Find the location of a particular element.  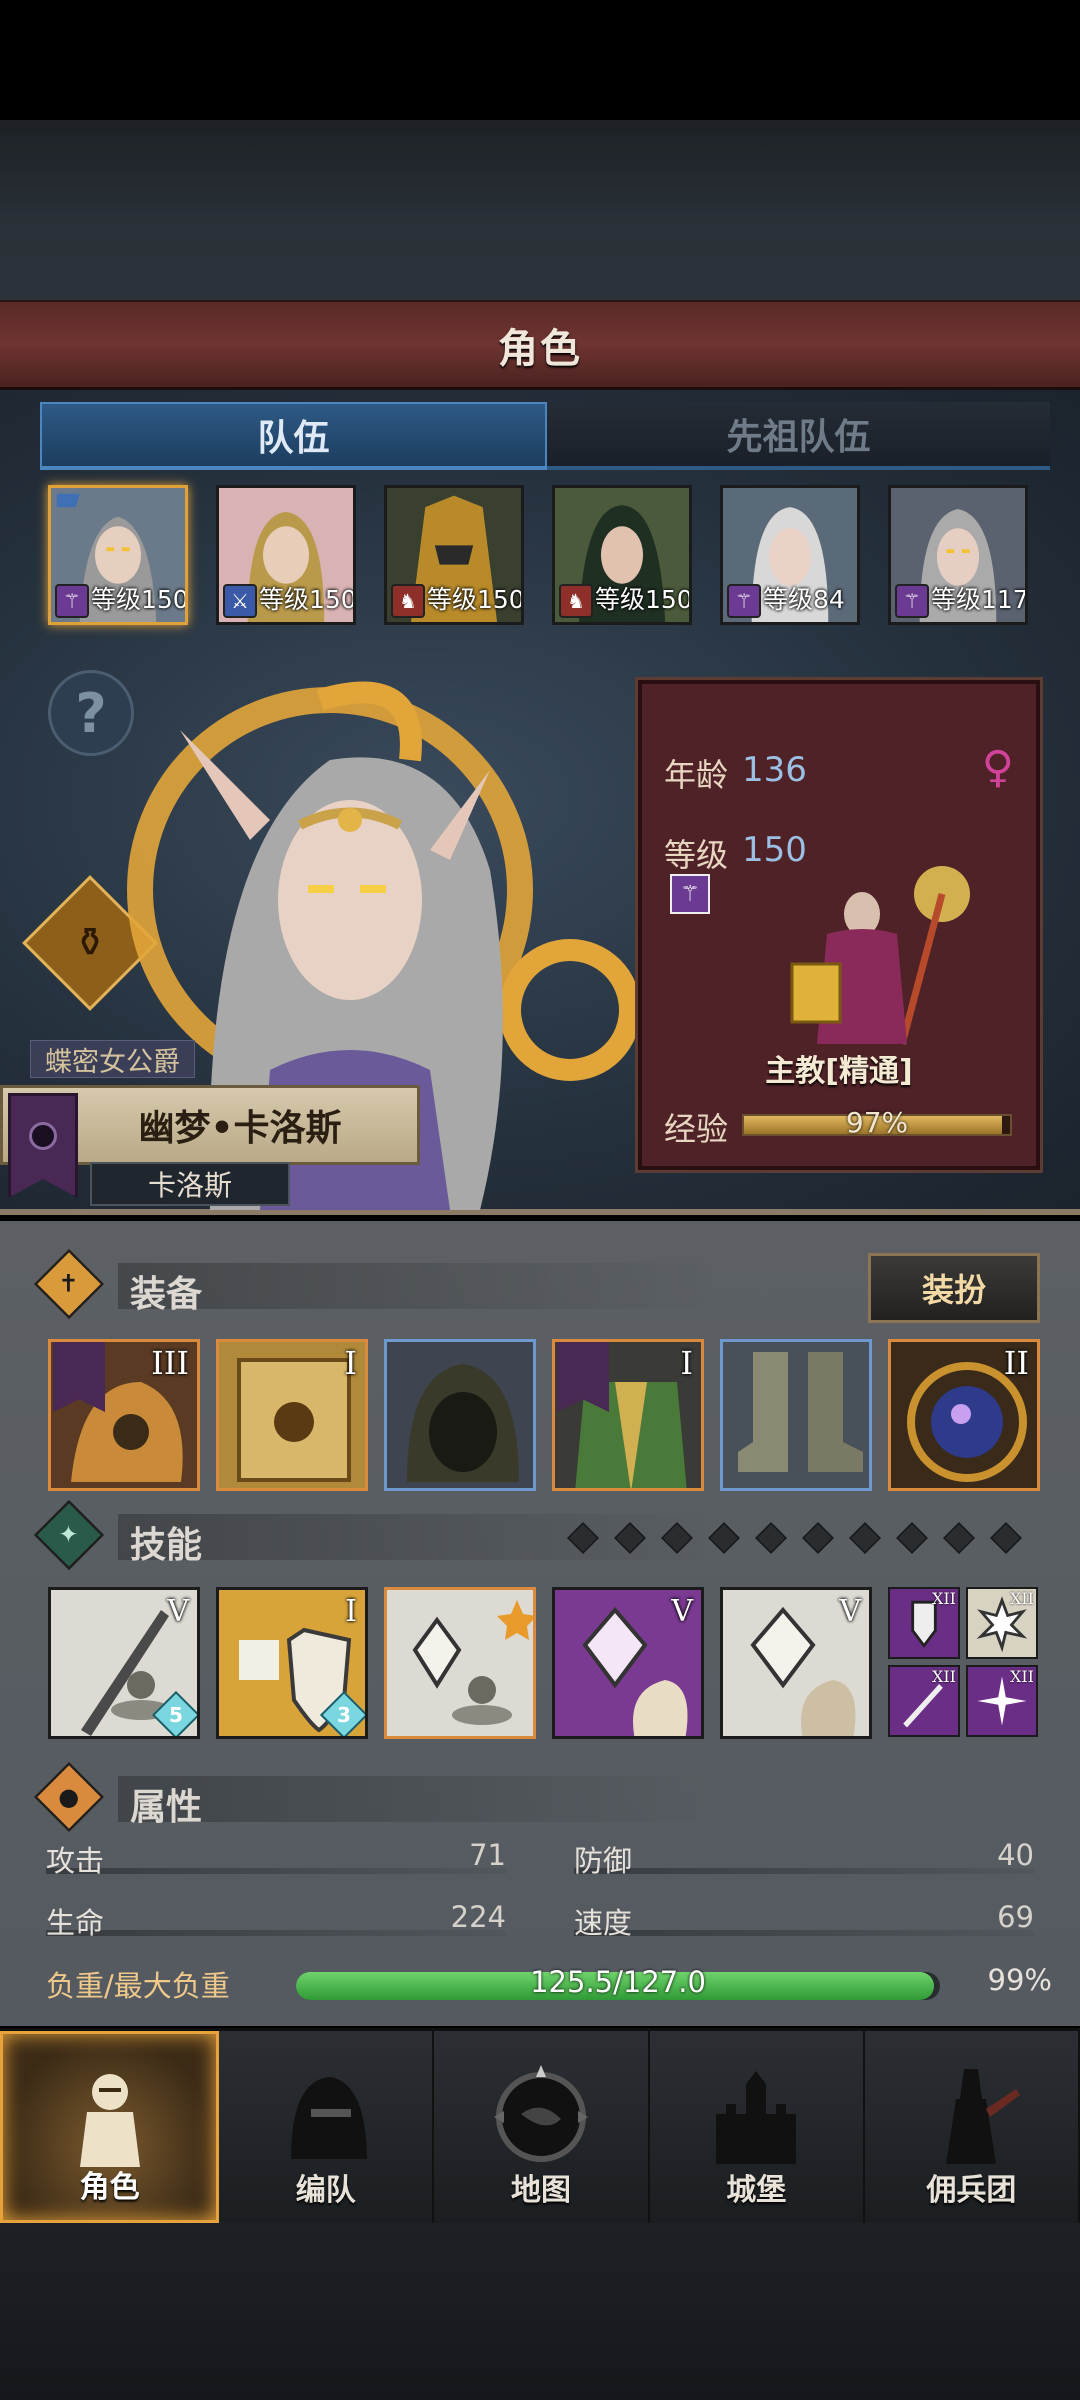

skill-slot-2: I 3 is located at coordinates (292, 1663).